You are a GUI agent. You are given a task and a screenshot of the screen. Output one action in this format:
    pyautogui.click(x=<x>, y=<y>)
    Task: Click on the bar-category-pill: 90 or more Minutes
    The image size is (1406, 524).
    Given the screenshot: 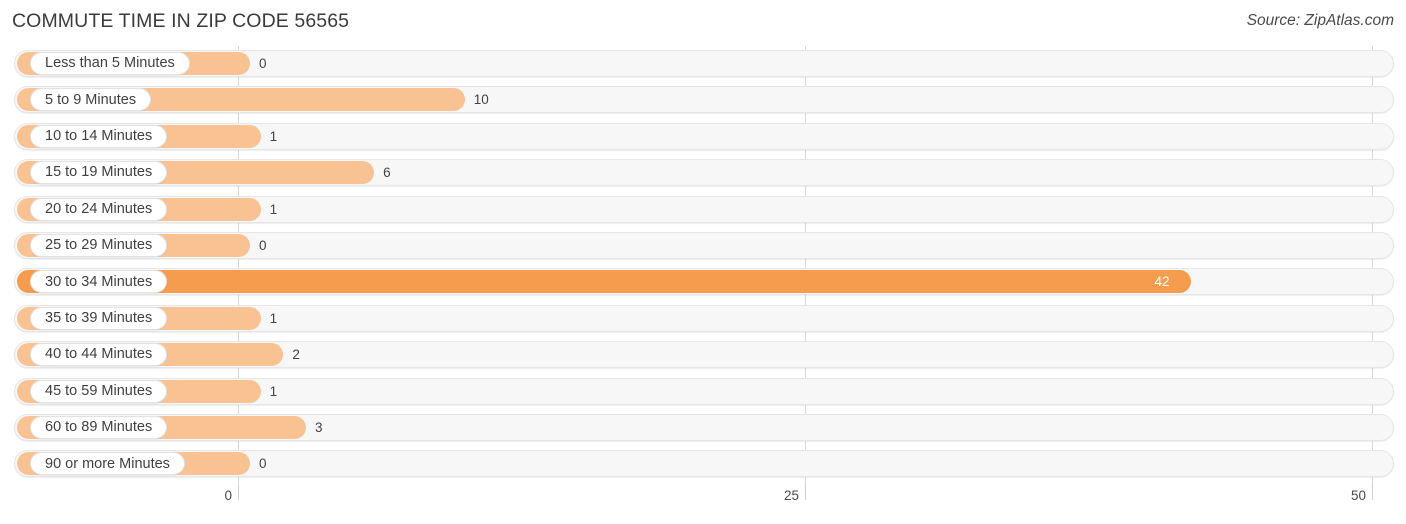 What is the action you would take?
    pyautogui.click(x=107, y=464)
    